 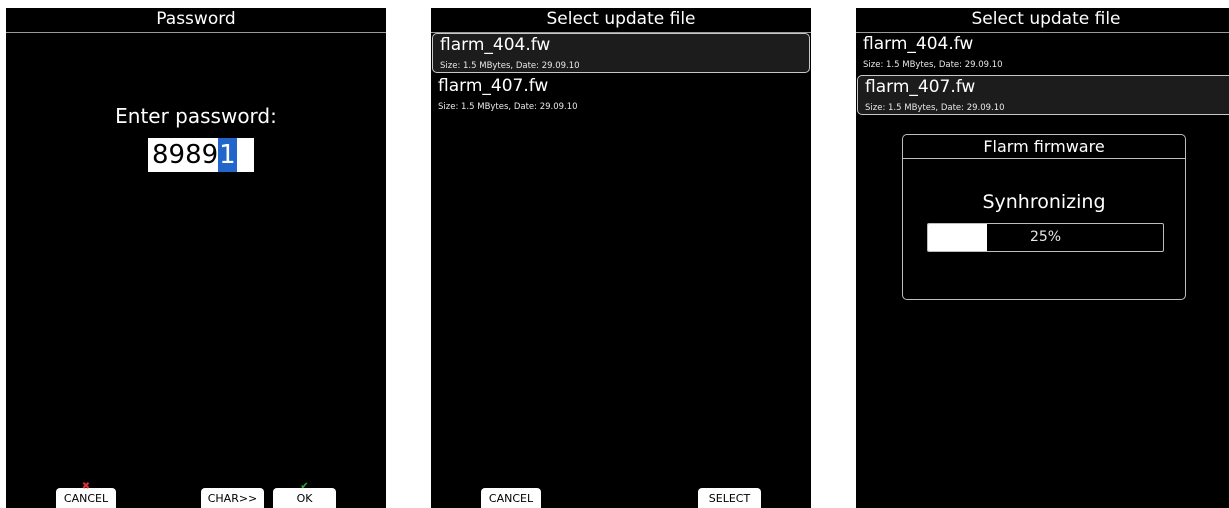 What do you see at coordinates (86, 486) in the screenshot?
I see `x-mark-icon: ✖` at bounding box center [86, 486].